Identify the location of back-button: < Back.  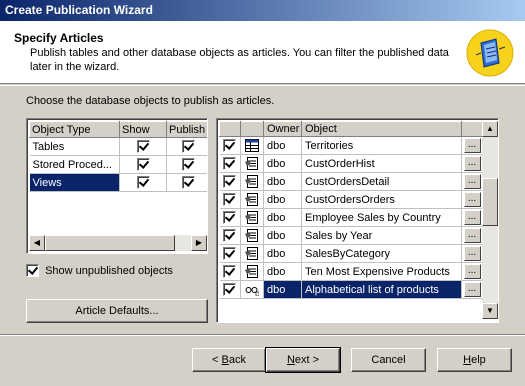
(229, 360).